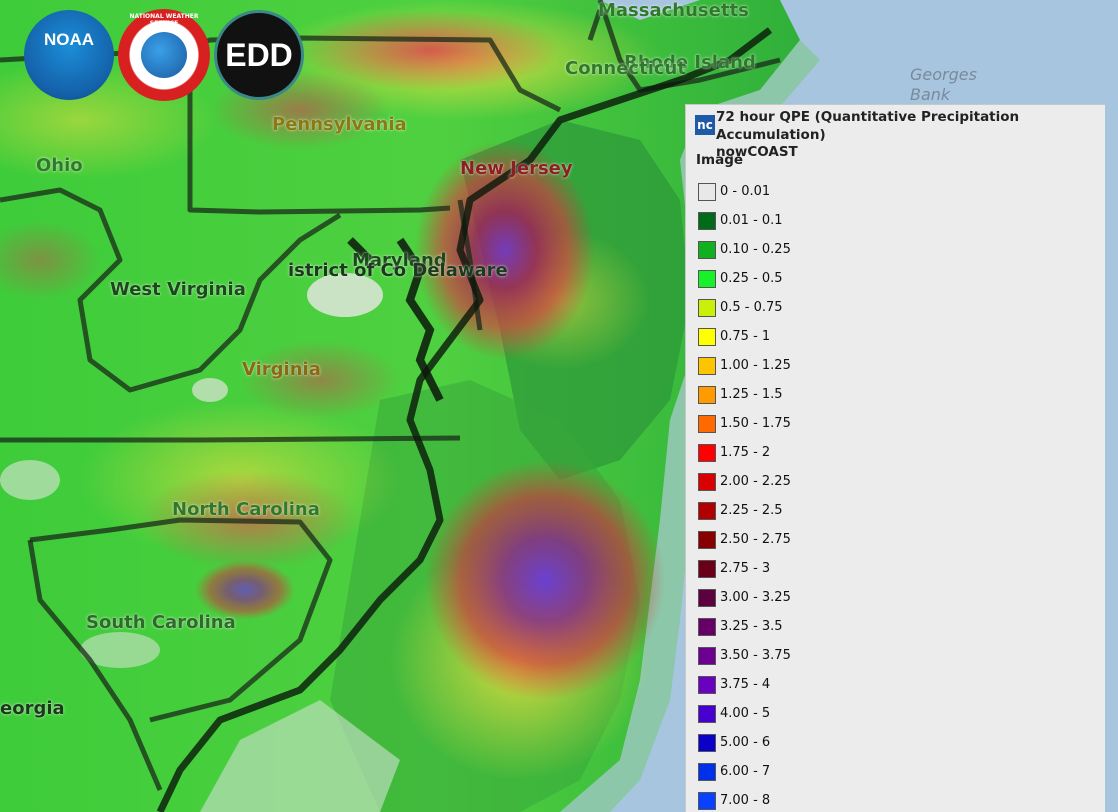  I want to click on legend-item: 1.00 - 1.25, so click(744, 365).